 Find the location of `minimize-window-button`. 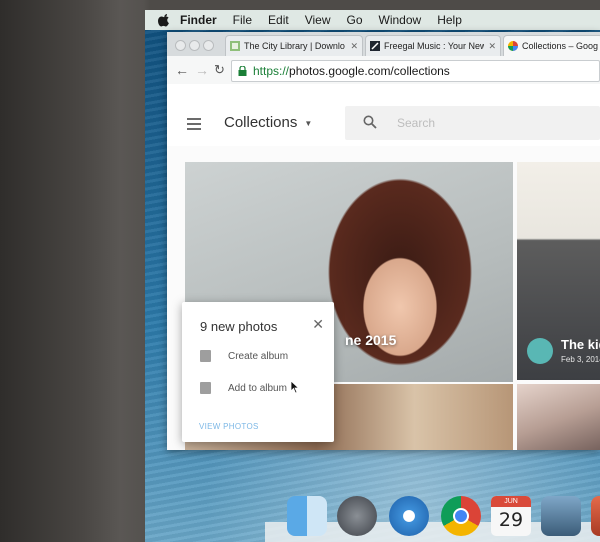

minimize-window-button is located at coordinates (194, 45).